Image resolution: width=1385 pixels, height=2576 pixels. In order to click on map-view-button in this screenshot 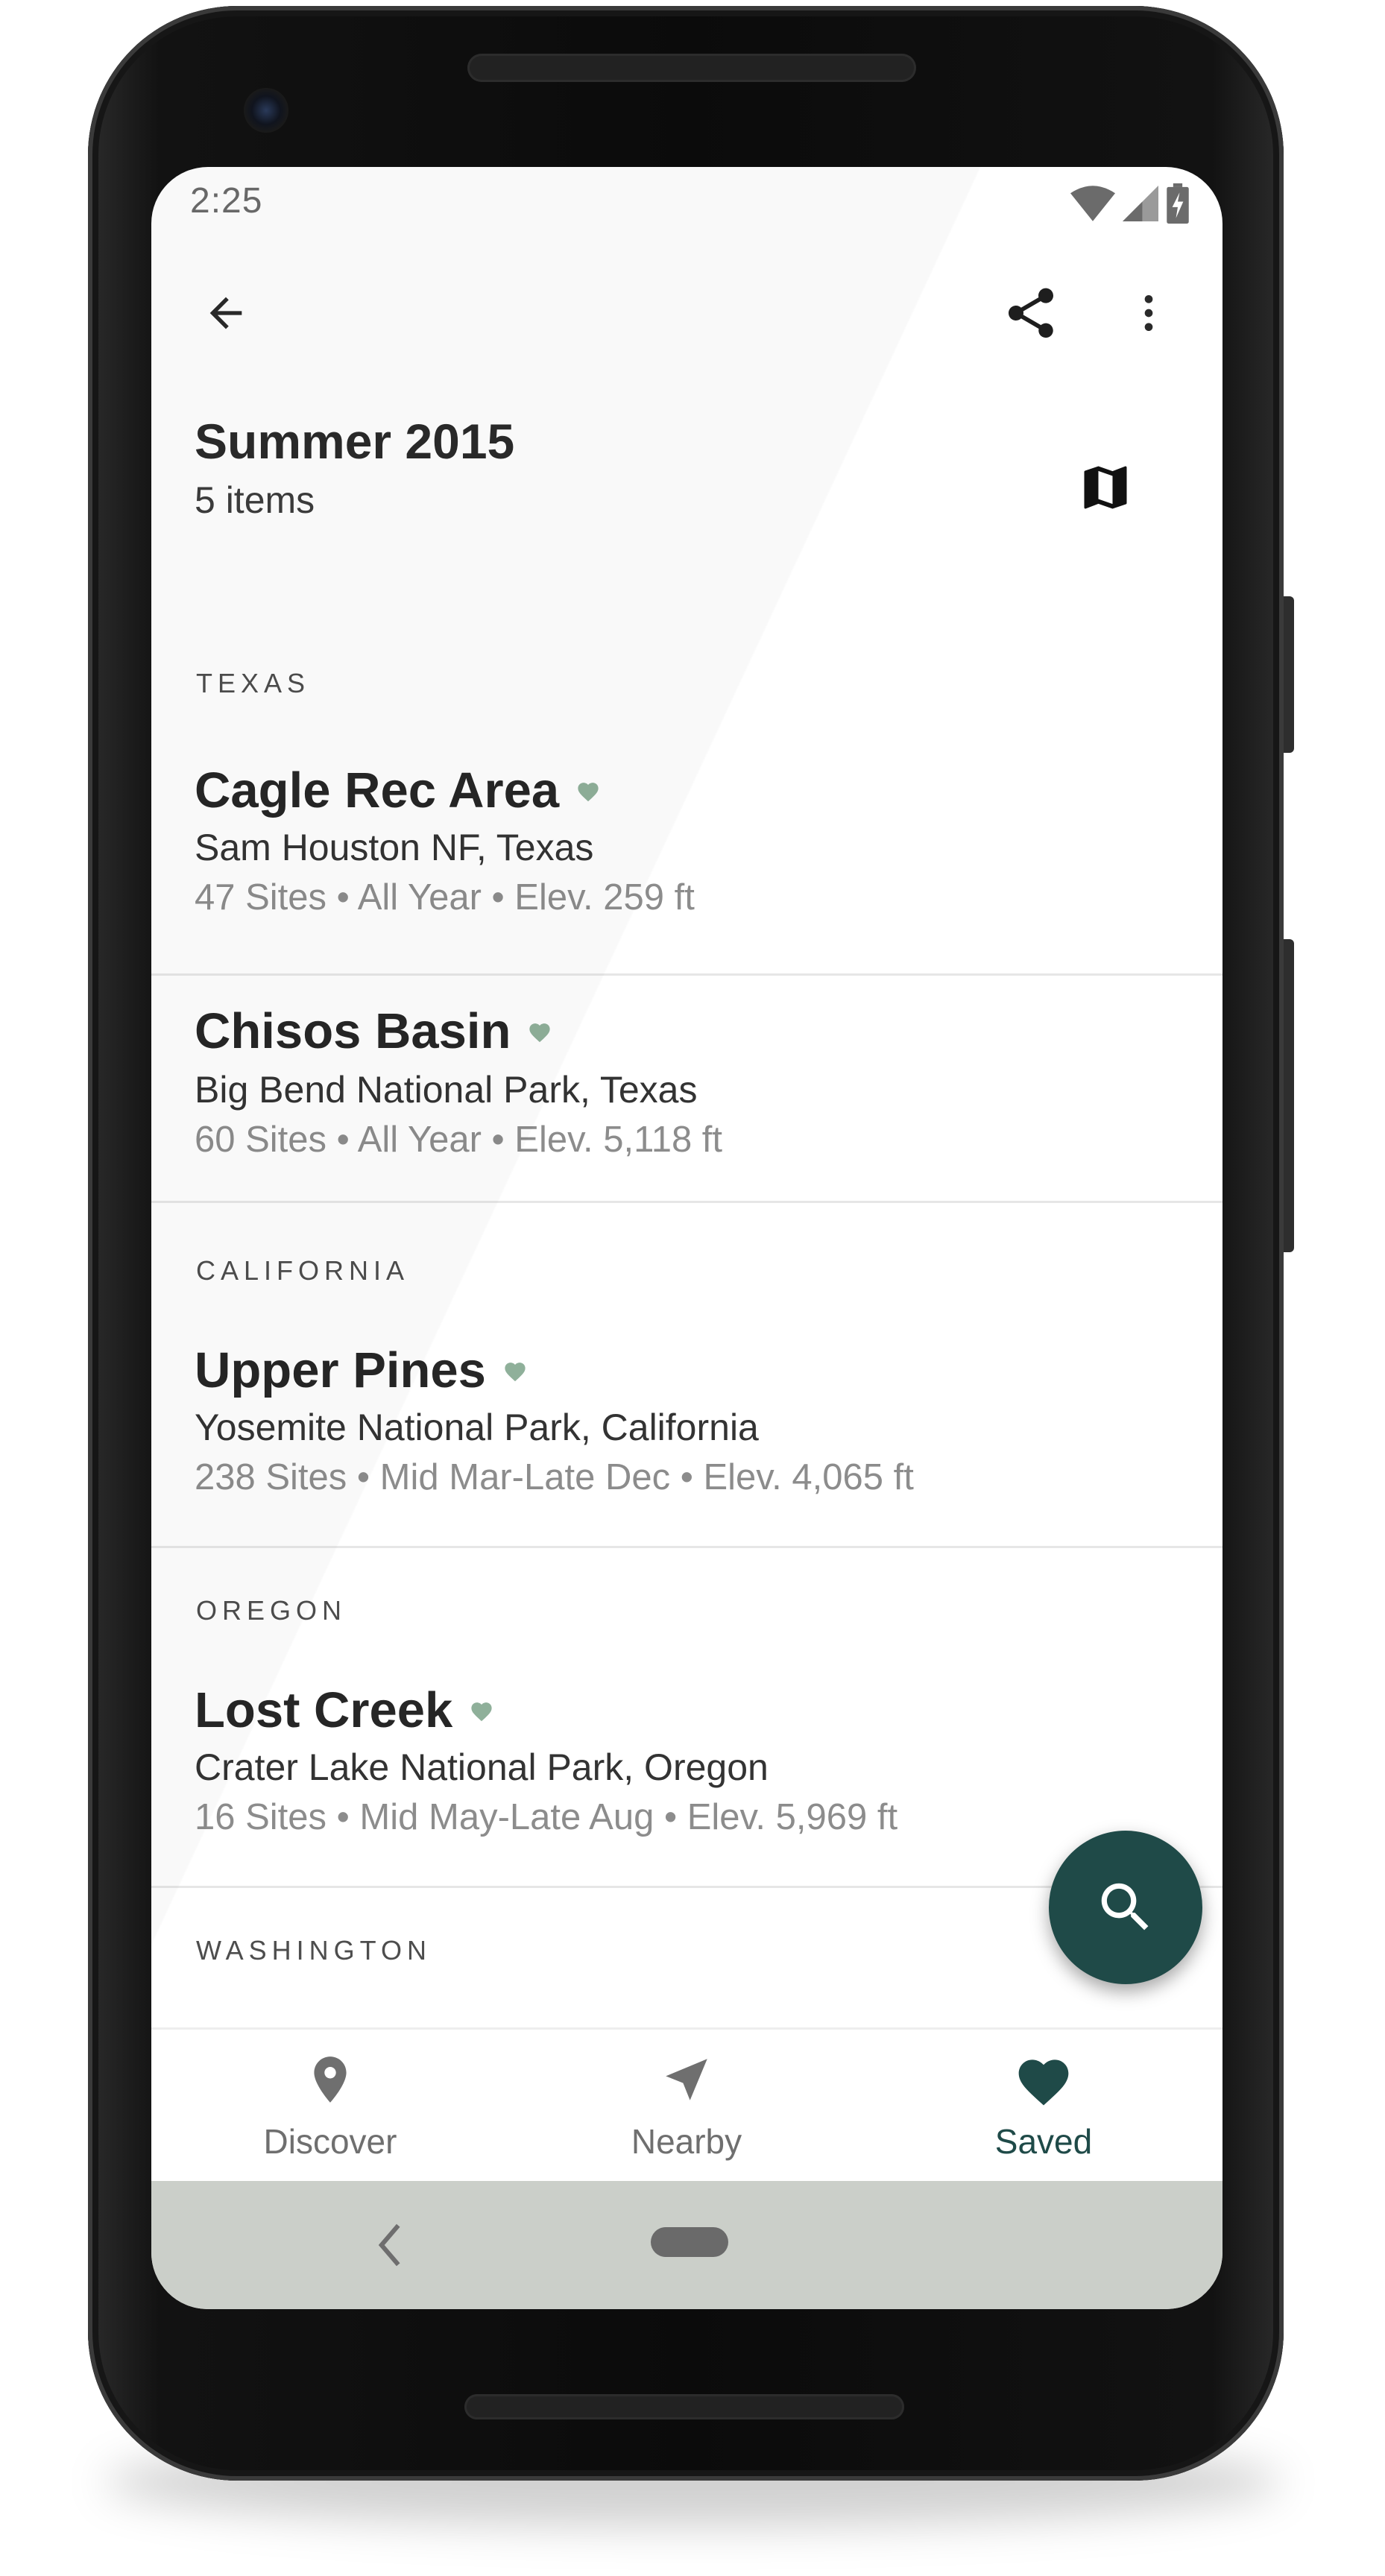, I will do `click(1105, 488)`.